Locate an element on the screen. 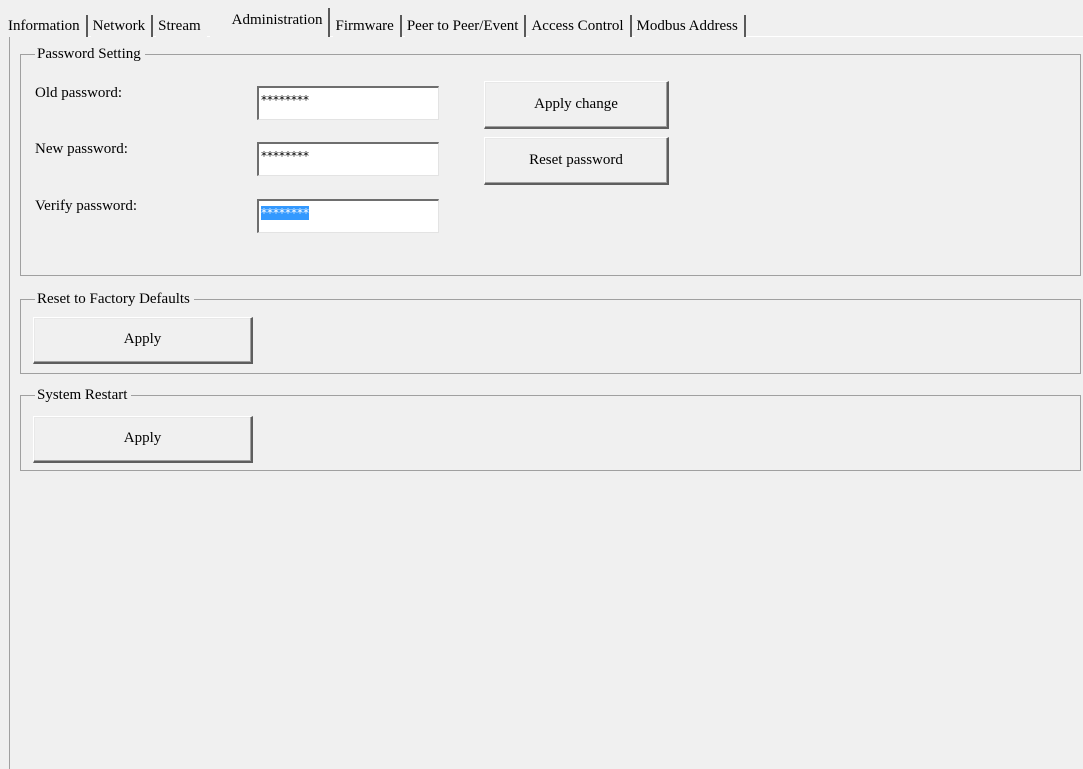 Image resolution: width=1083 pixels, height=769 pixels. password-setting-legend: Password Setting is located at coordinates (90, 54).